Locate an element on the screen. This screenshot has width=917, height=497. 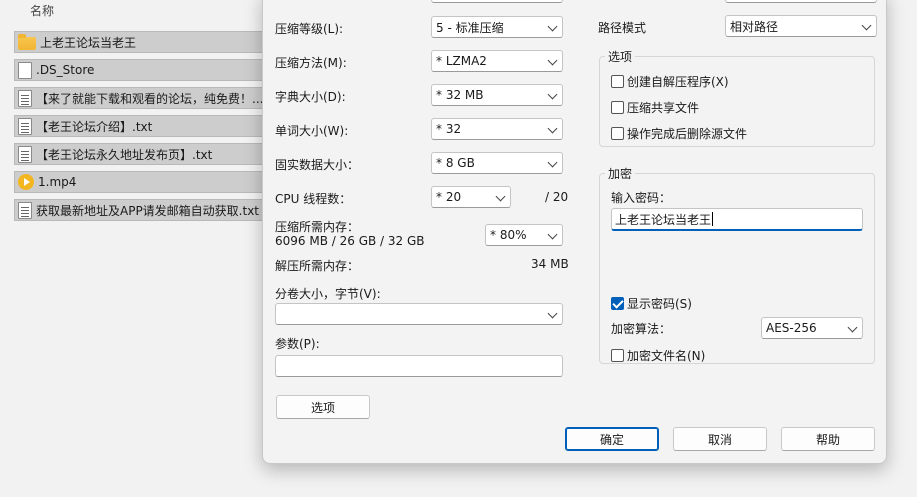
help-button: 帮助 is located at coordinates (828, 439).